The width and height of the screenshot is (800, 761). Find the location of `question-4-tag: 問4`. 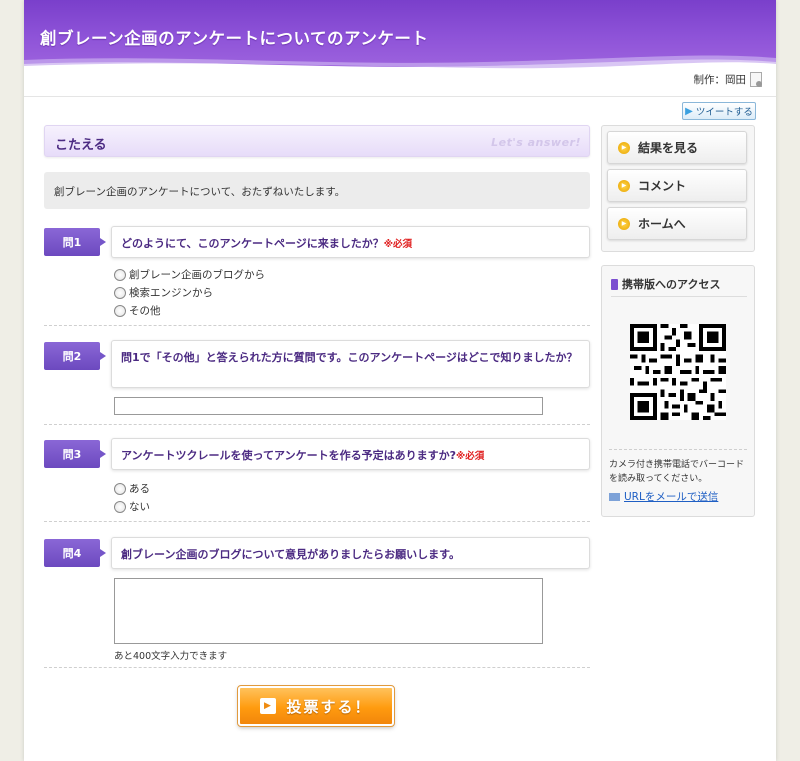

question-4-tag: 問4 is located at coordinates (75, 553).